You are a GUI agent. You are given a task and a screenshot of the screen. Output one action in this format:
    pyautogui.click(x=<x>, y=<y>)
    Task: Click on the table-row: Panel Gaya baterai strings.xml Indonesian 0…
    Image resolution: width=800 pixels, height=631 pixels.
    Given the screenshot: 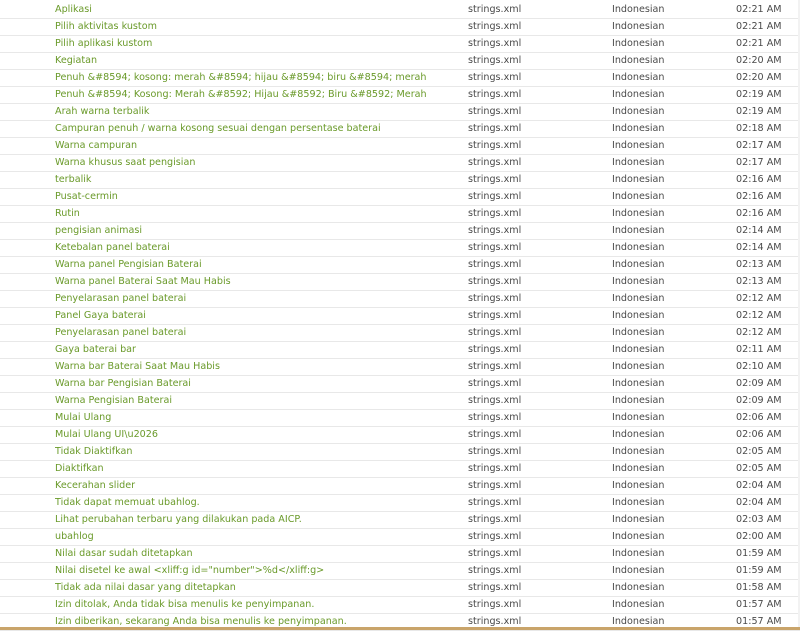 What is the action you would take?
    pyautogui.click(x=400, y=316)
    